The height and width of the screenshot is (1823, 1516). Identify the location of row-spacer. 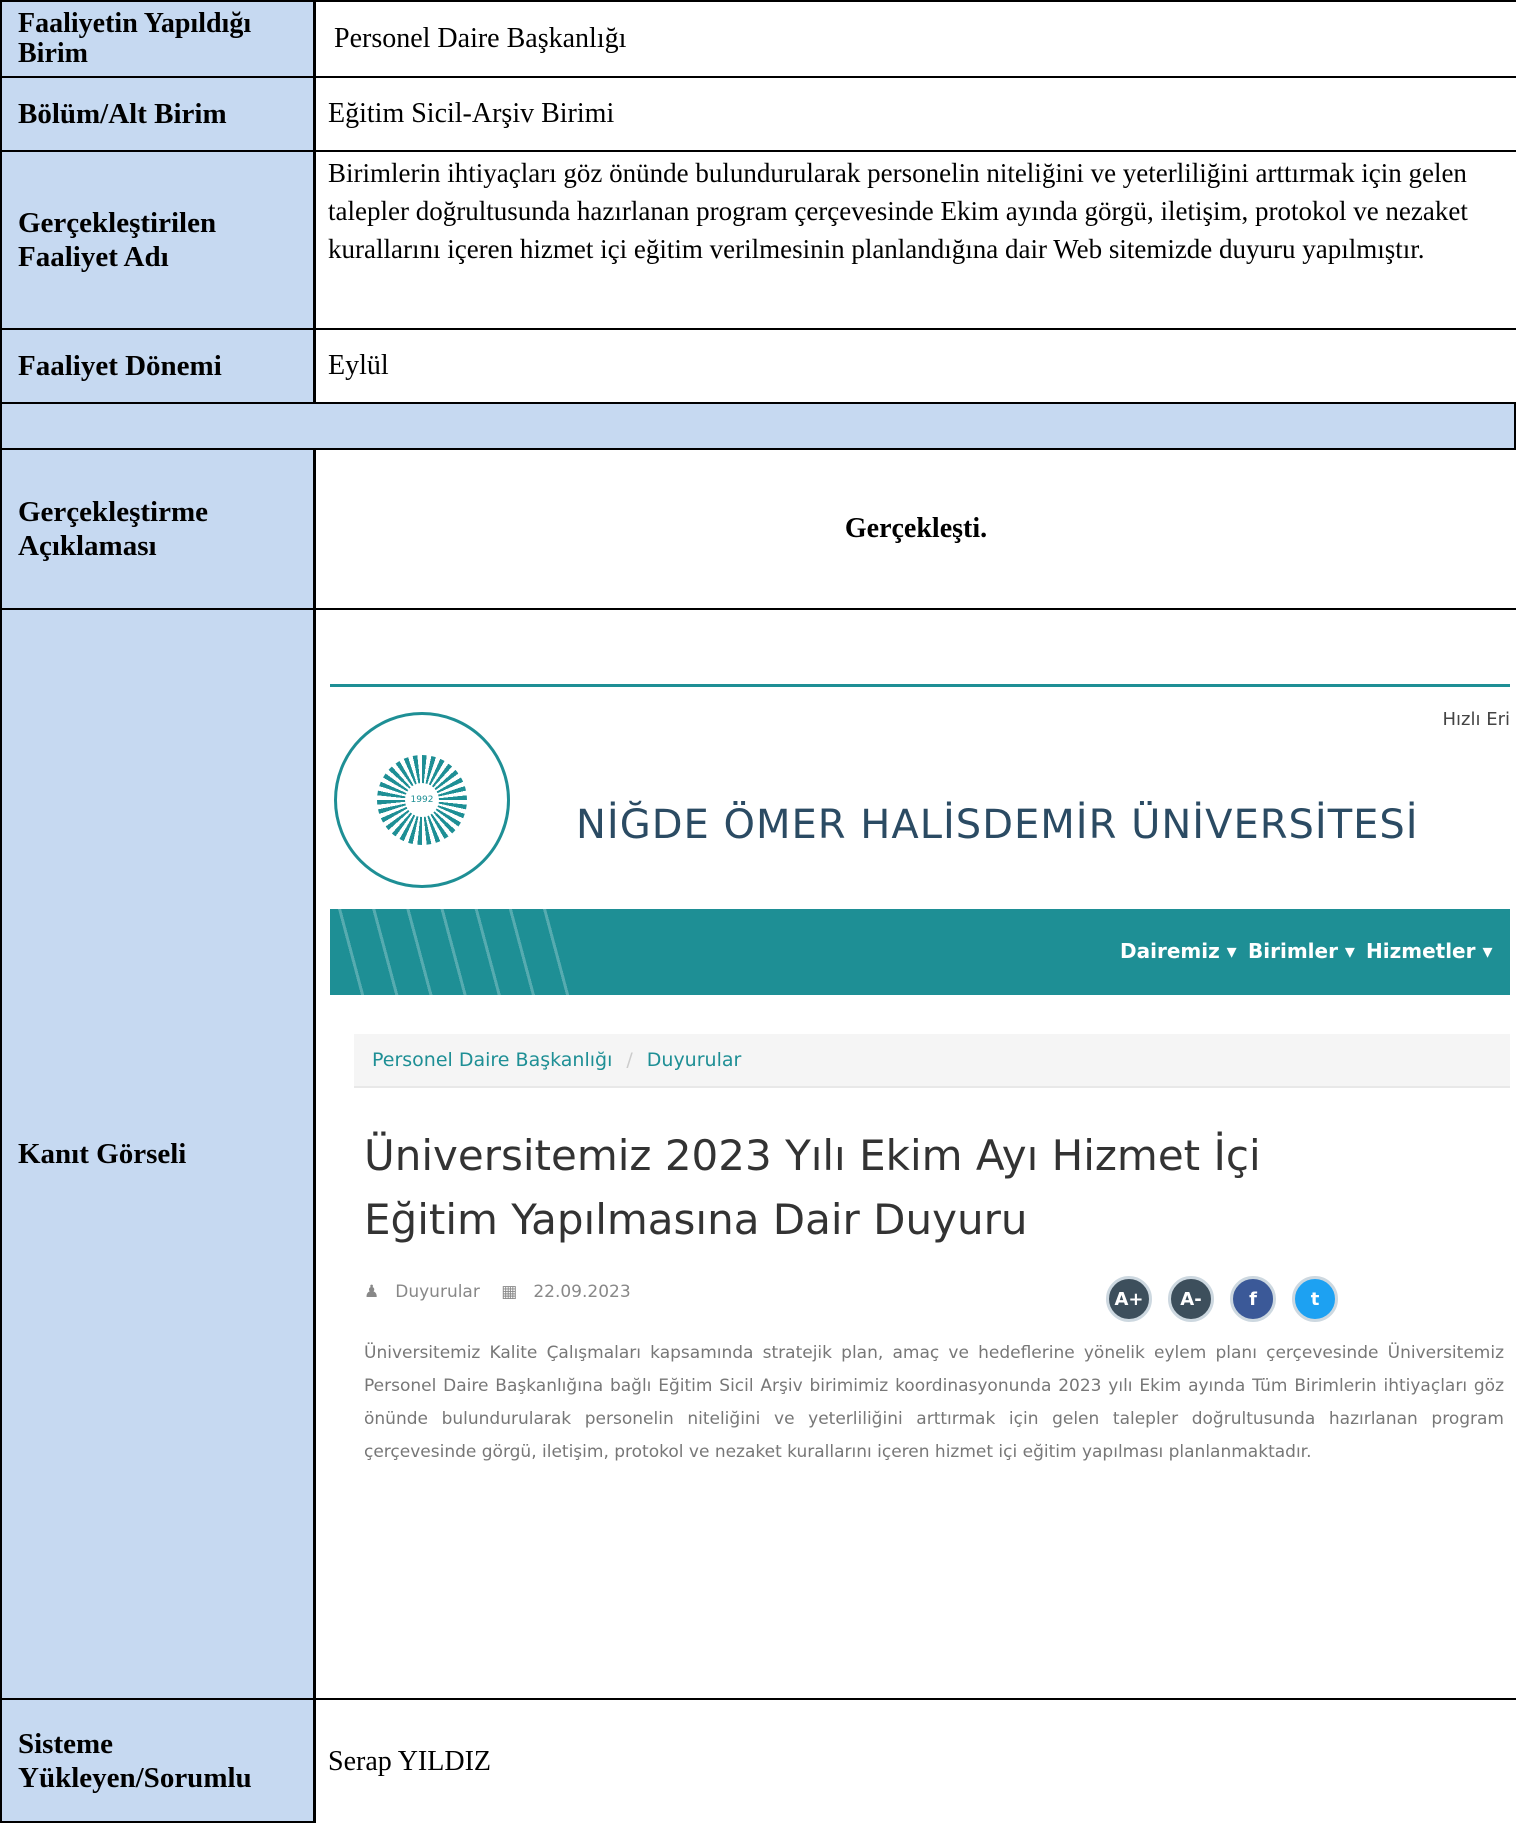
(758, 426).